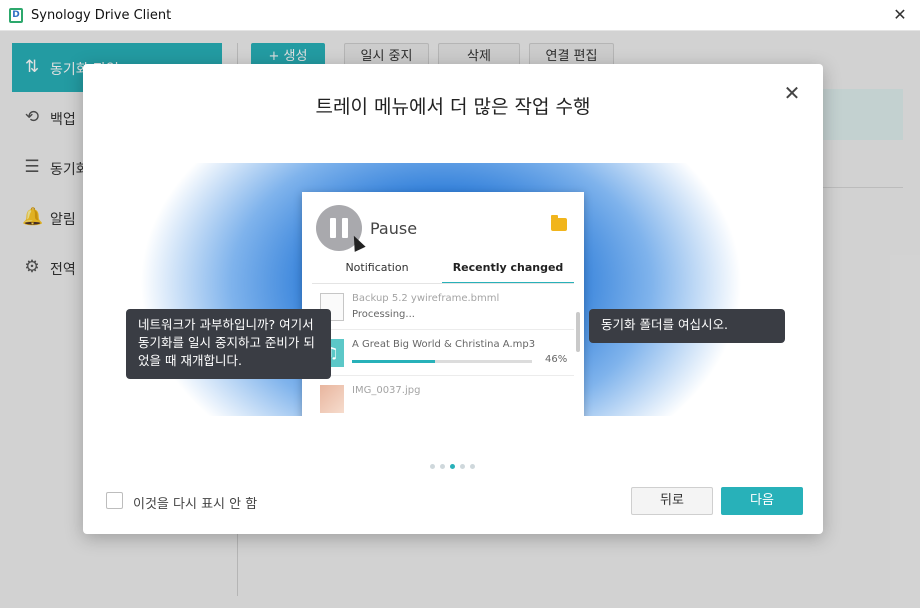 The image size is (920, 608). Describe the element at coordinates (578, 332) in the screenshot. I see `panel-scrollbar` at that location.